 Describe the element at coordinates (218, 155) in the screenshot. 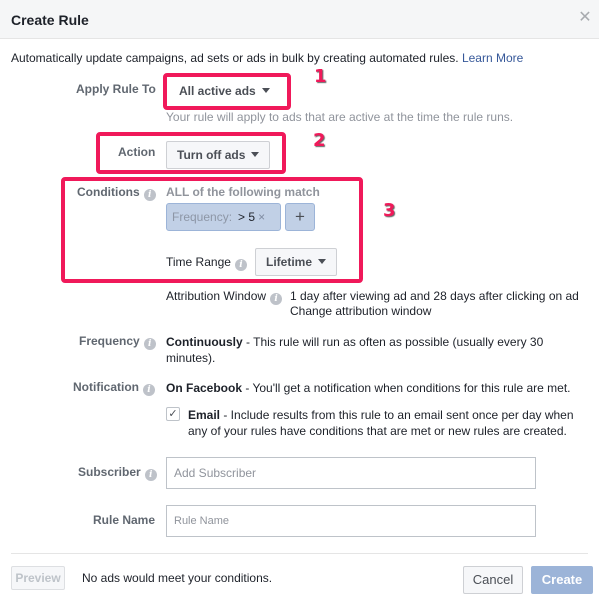

I see `action-dropdown: Turn off ads` at that location.